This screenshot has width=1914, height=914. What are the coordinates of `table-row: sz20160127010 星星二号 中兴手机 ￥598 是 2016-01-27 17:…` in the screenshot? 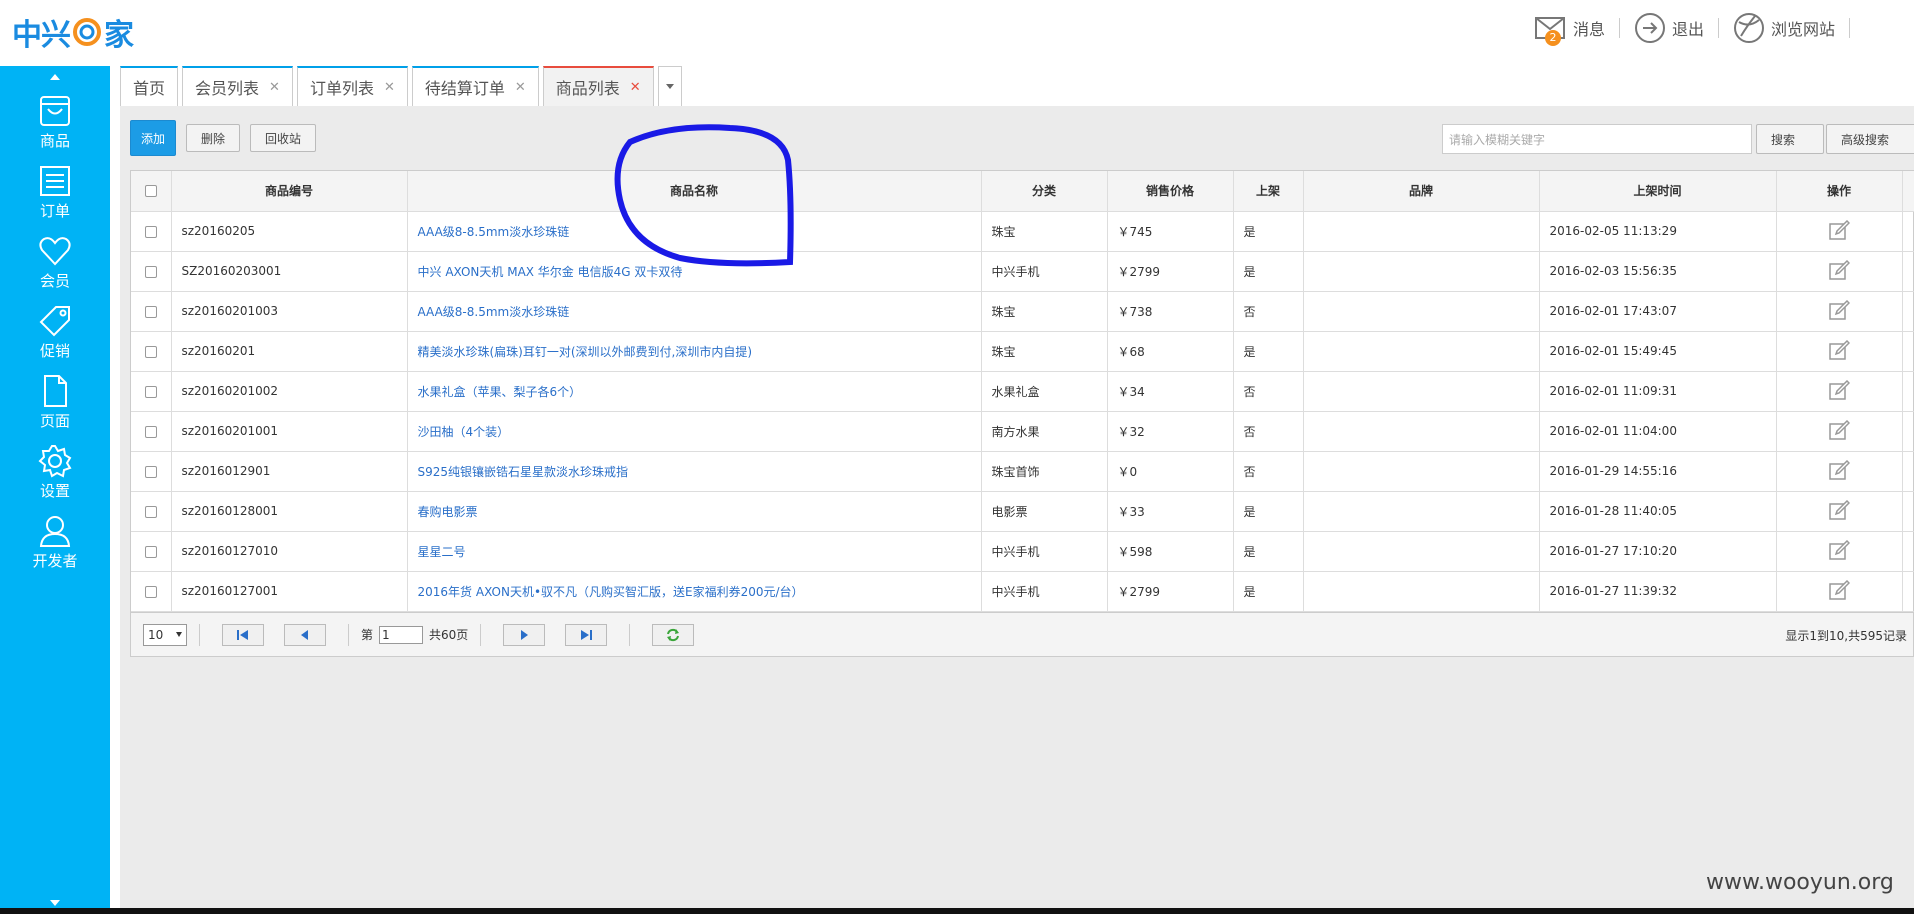 It's located at (1022, 551).